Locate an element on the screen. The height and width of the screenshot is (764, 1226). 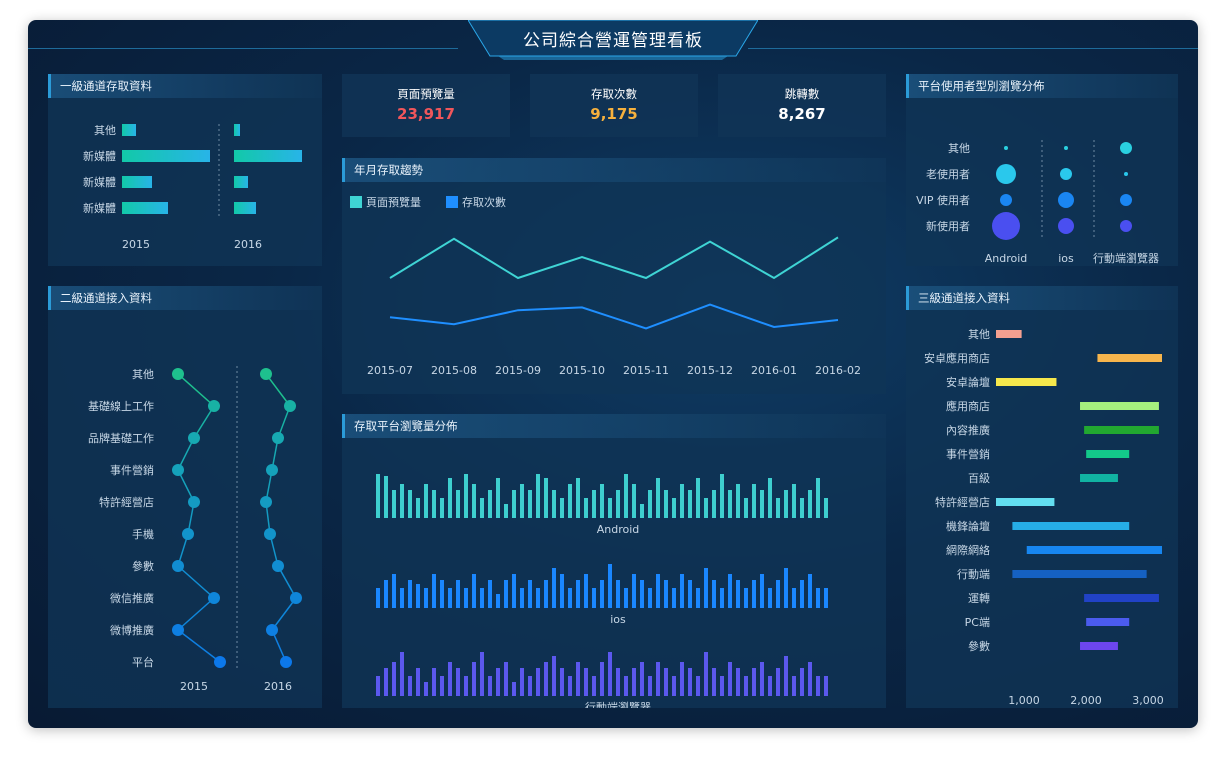
series-line is located at coordinates (199, 646).